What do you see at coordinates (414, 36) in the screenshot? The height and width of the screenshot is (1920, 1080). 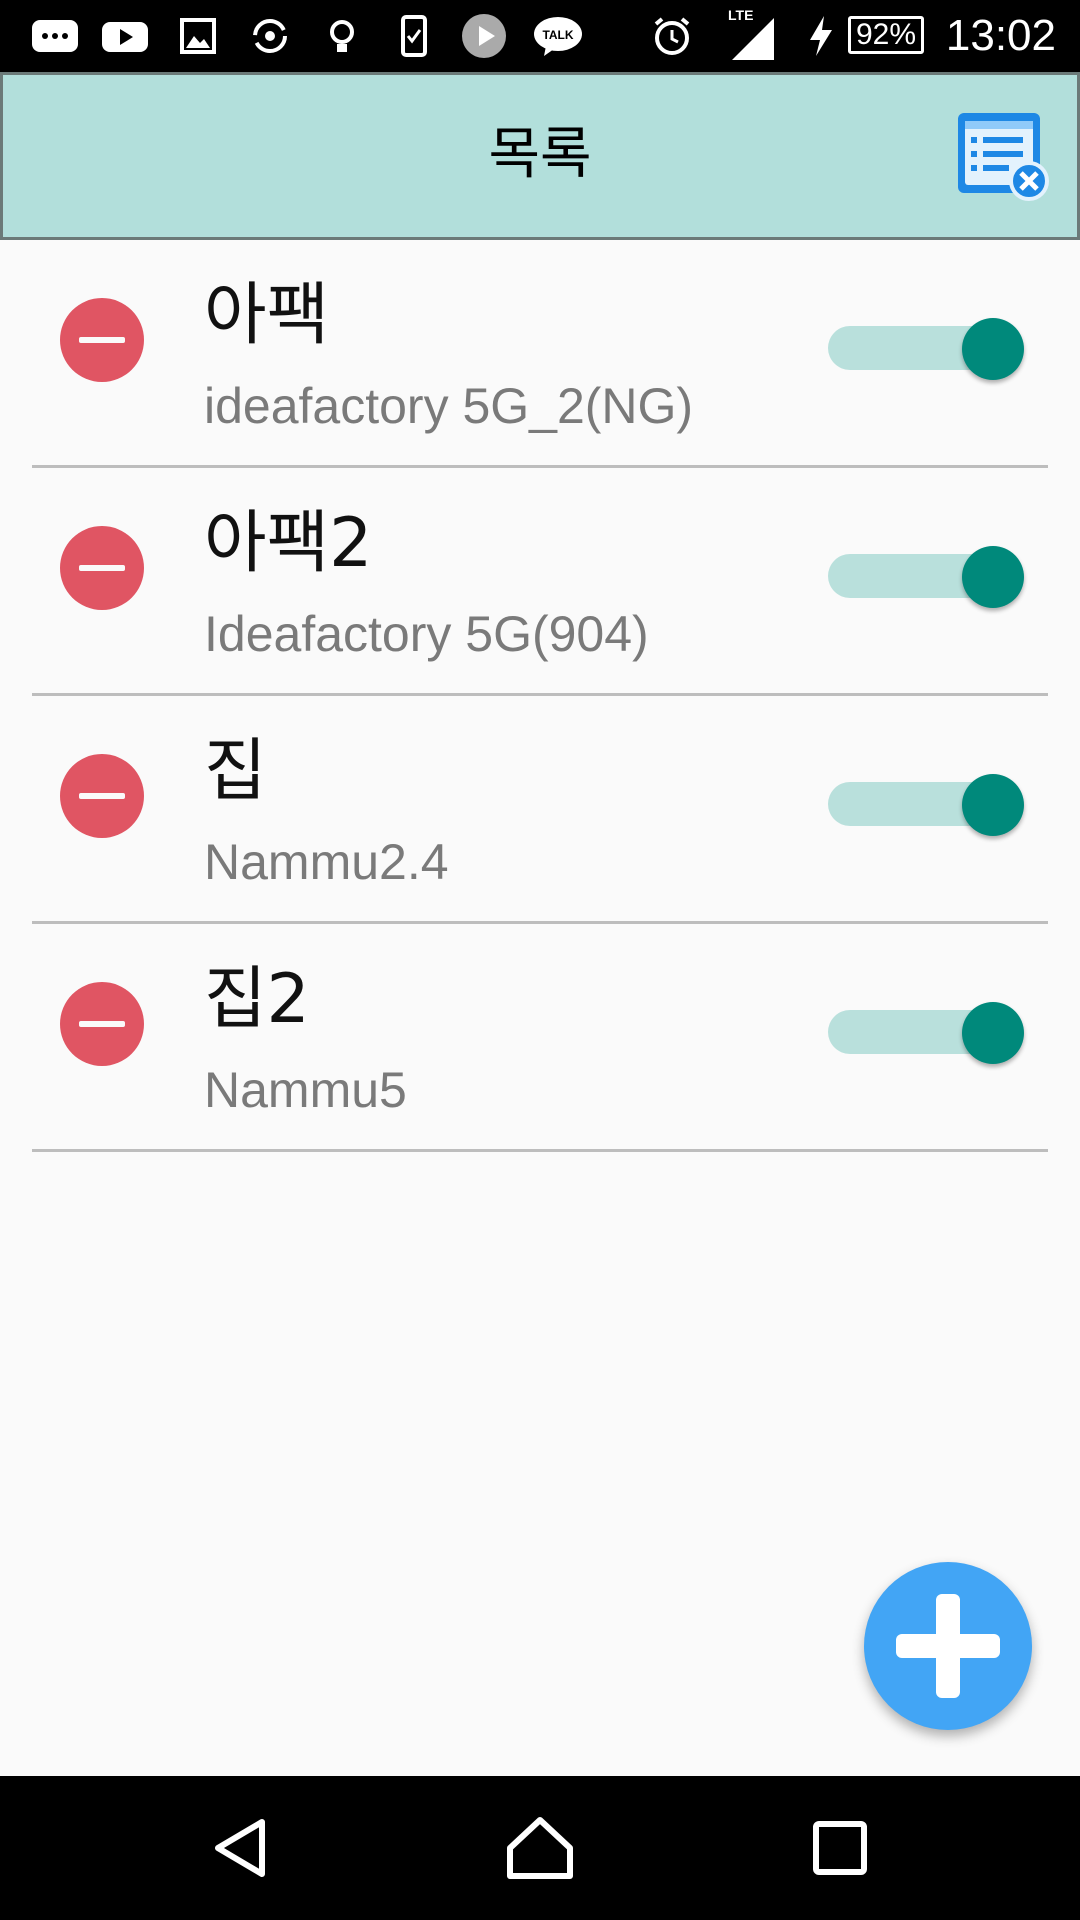 I see `phone-check-icon` at bounding box center [414, 36].